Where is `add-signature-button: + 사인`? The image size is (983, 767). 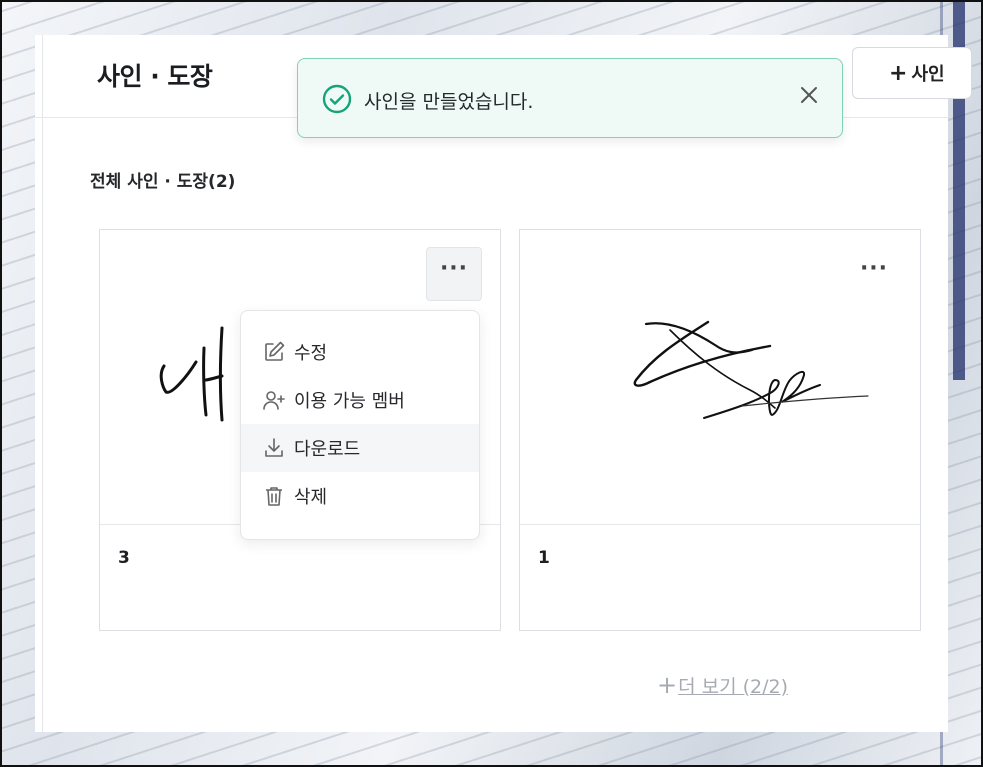
add-signature-button: + 사인 is located at coordinates (912, 73).